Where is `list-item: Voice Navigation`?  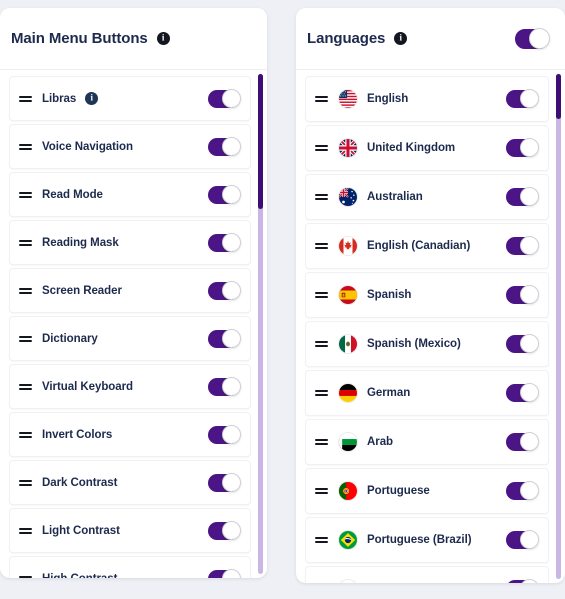
list-item: Voice Navigation is located at coordinates (130, 146).